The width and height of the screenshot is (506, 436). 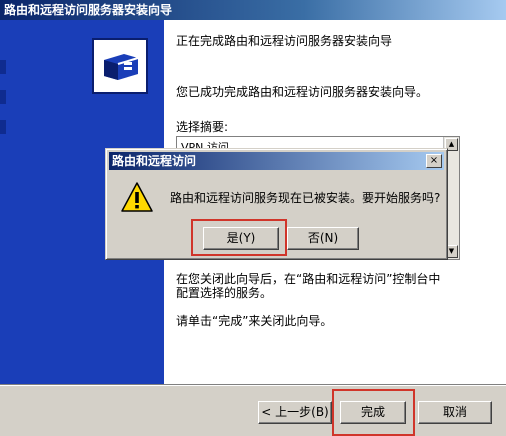 What do you see at coordinates (120, 66) in the screenshot?
I see `network-server-icon` at bounding box center [120, 66].